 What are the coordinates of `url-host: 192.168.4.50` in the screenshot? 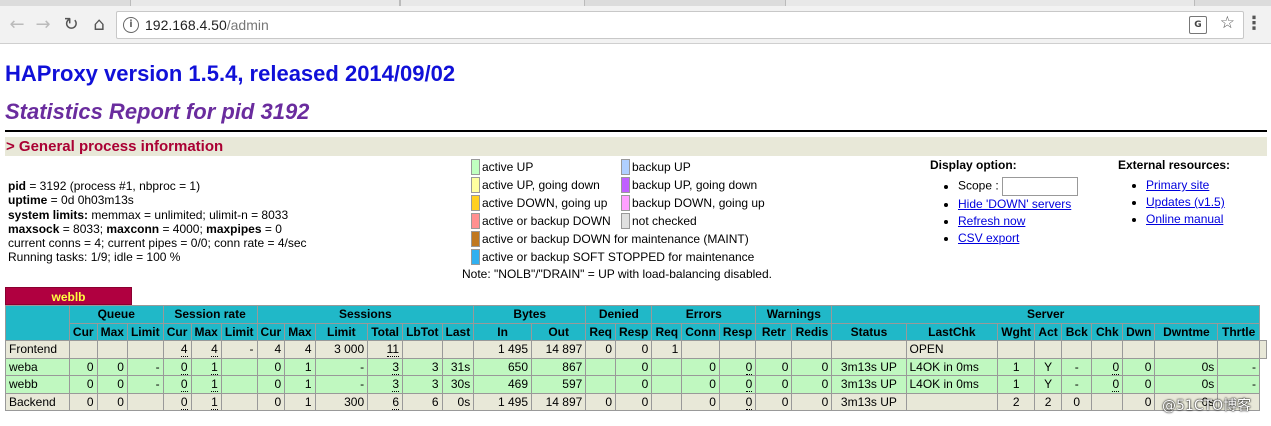 It's located at (186, 25).